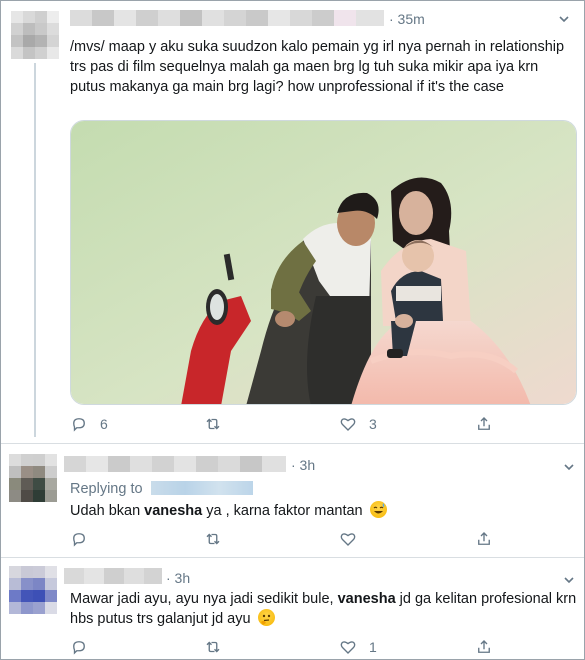 The height and width of the screenshot is (660, 585). Describe the element at coordinates (358, 424) in the screenshot. I see `like-button: 3` at that location.